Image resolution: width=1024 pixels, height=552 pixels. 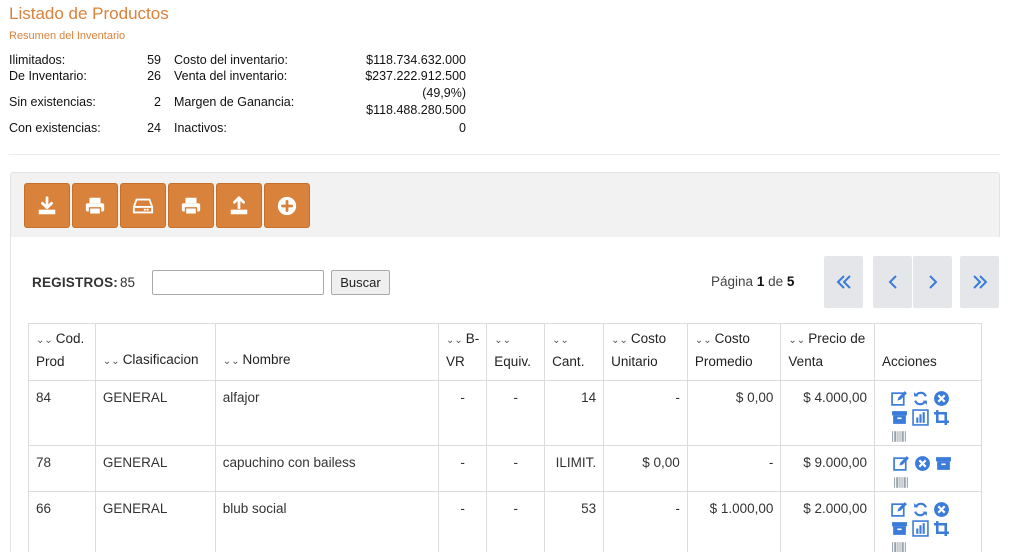 What do you see at coordinates (415, 76) in the screenshot?
I see `summary-value: $237.222.912.500` at bounding box center [415, 76].